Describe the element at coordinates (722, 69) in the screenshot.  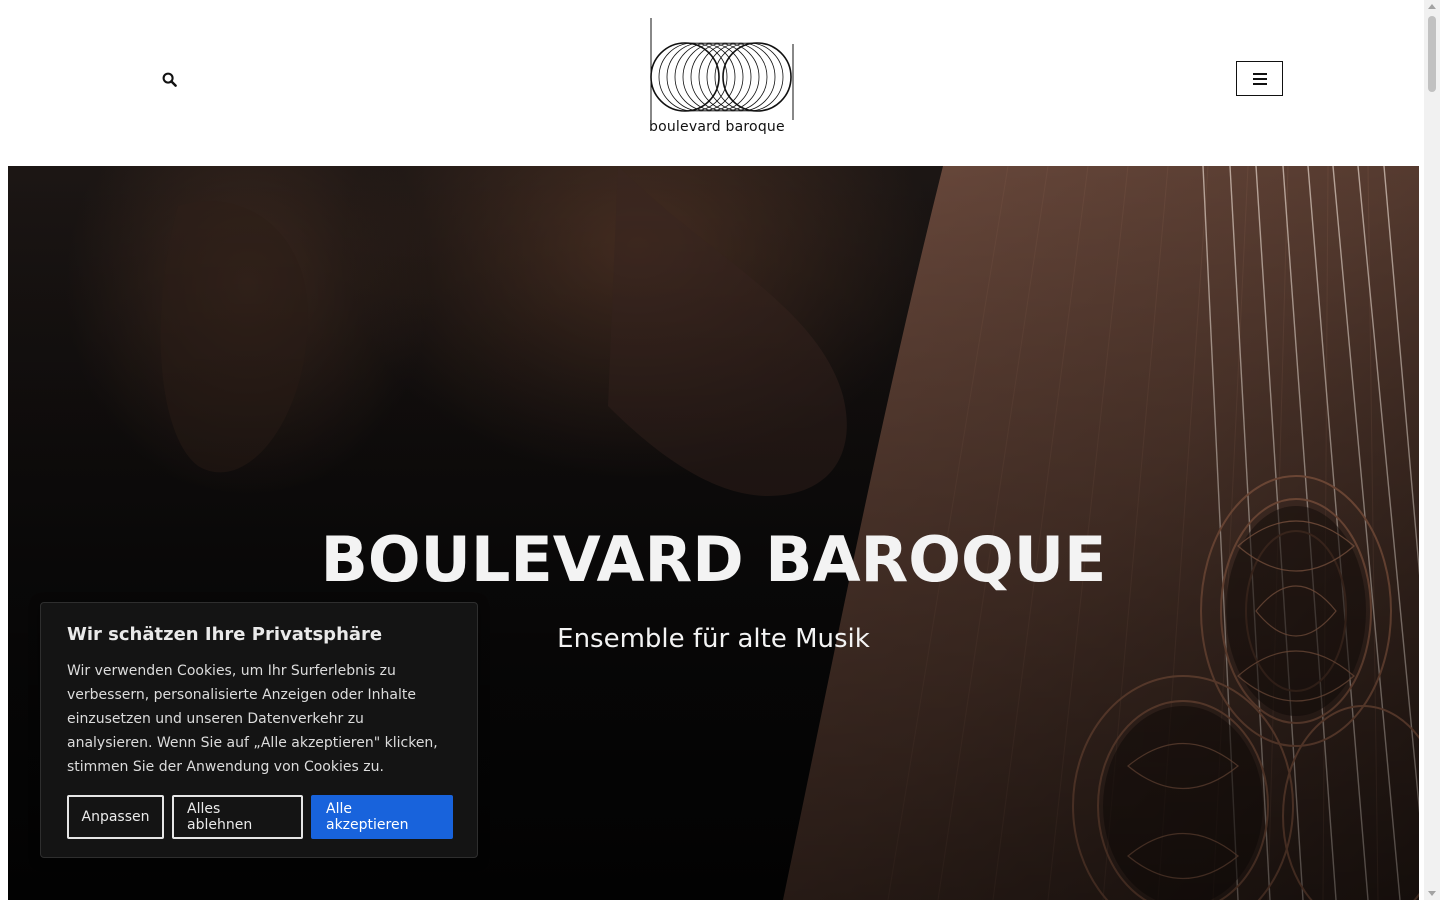
I see `logo-rings-mark` at that location.